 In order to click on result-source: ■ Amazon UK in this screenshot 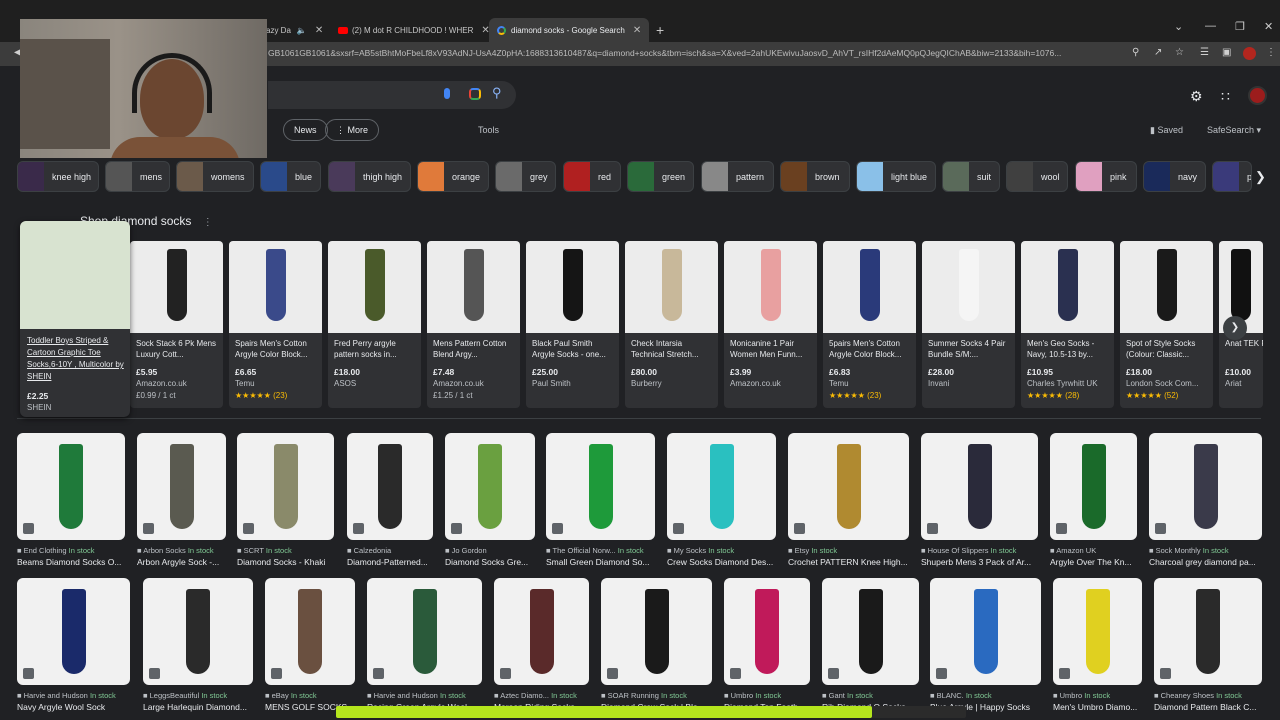, I will do `click(1093, 550)`.